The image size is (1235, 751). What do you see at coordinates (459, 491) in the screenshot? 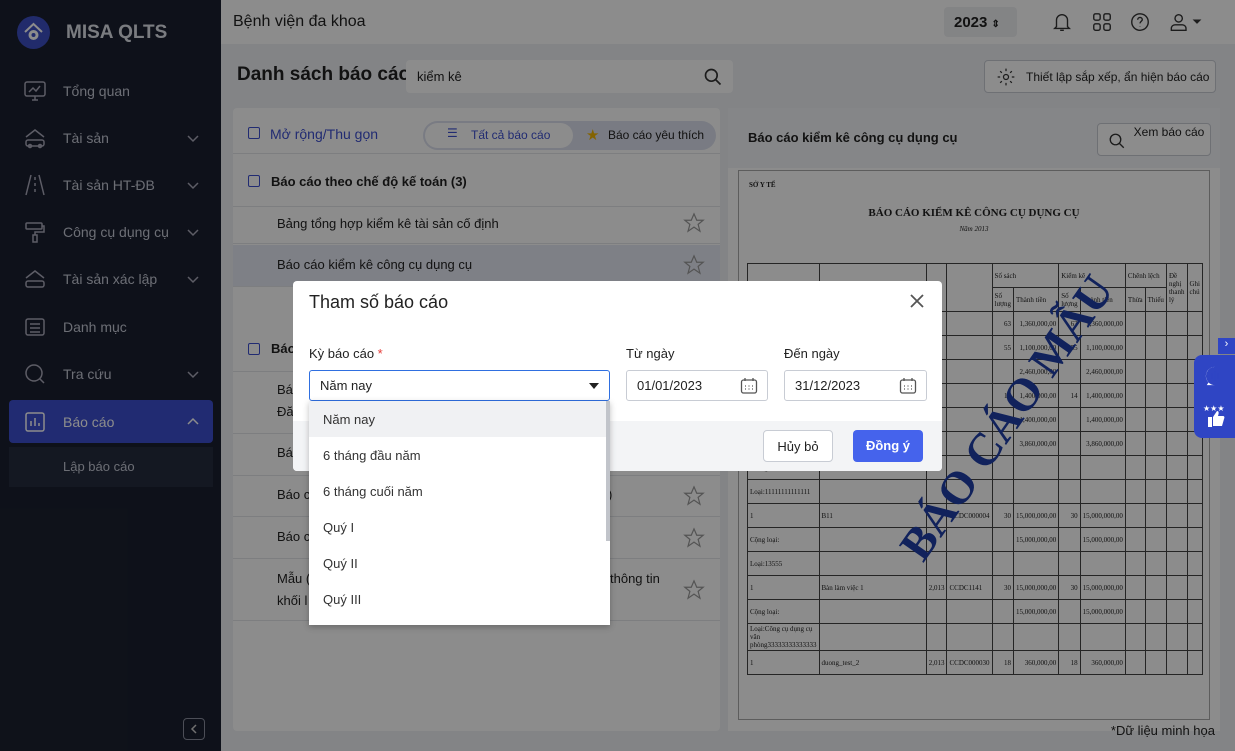
I see `dropdown-option: 6 tháng cuối năm` at bounding box center [459, 491].